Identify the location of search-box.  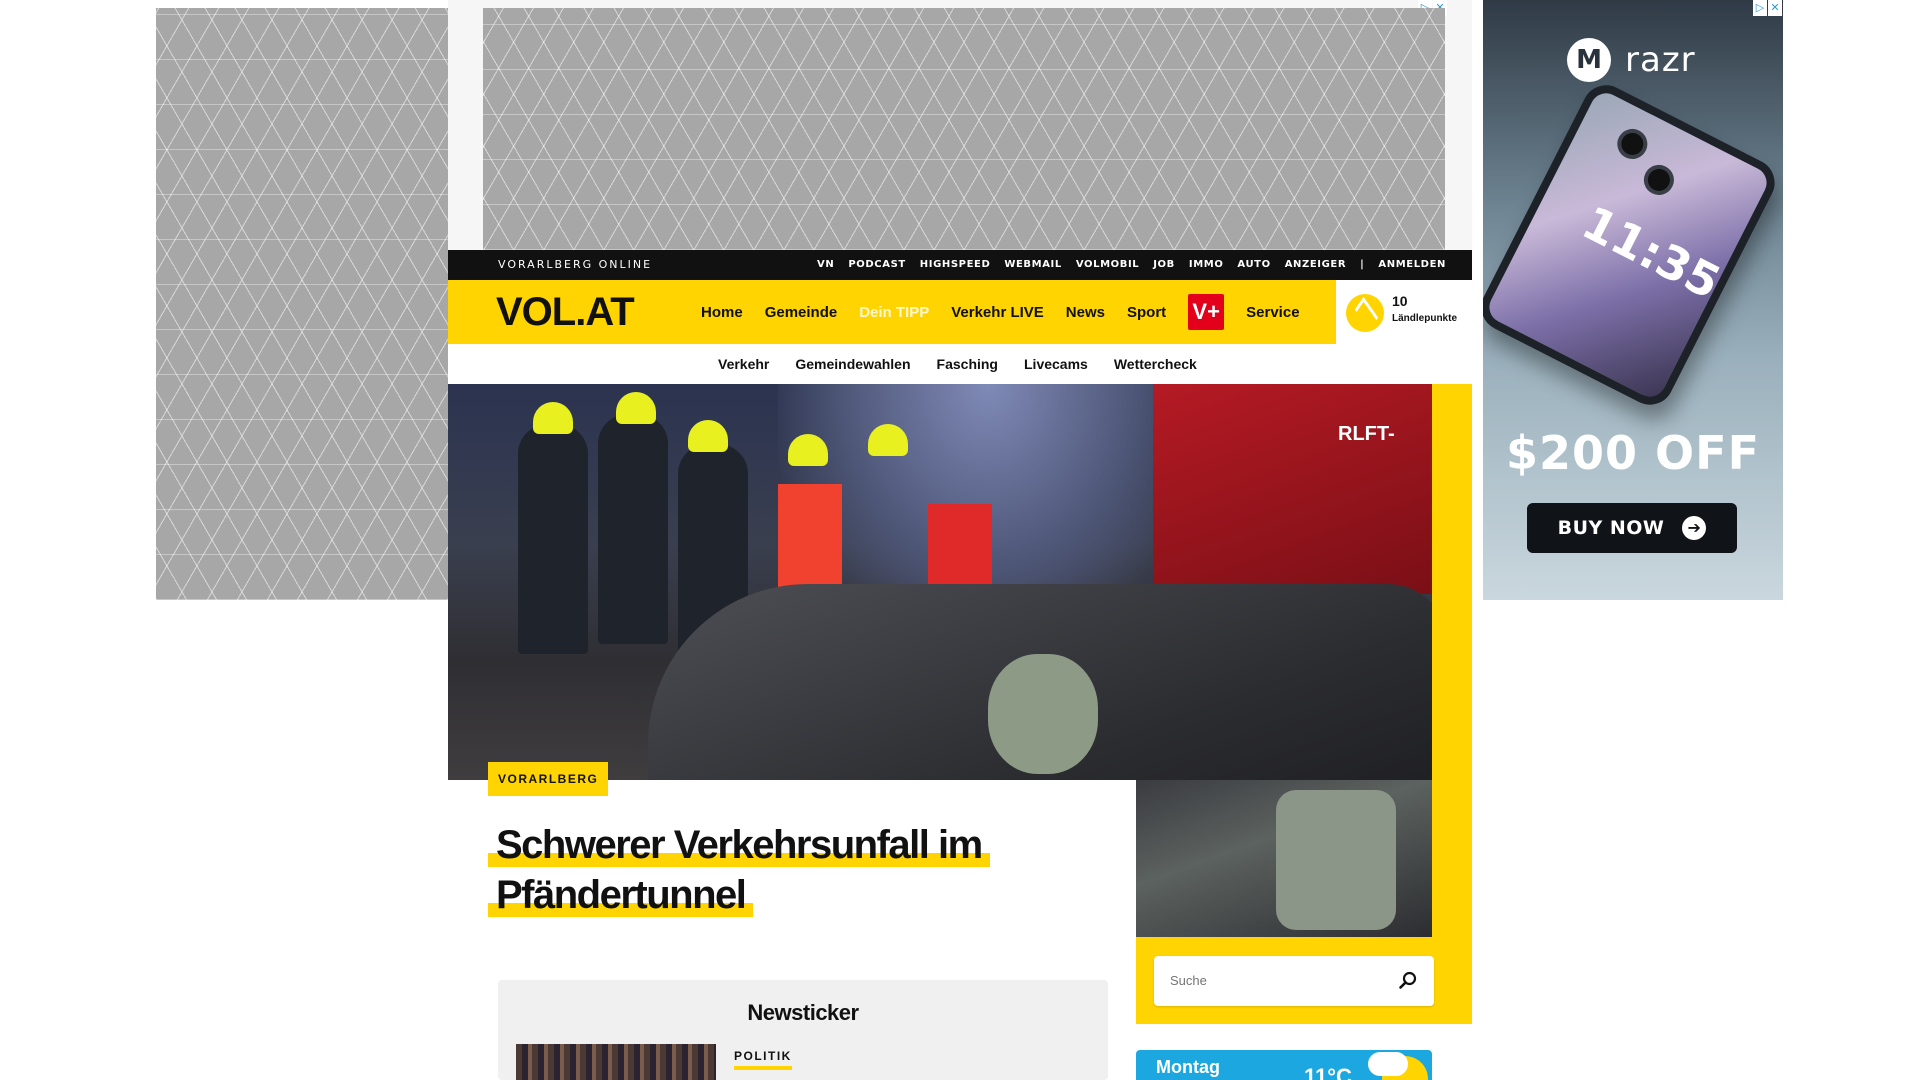
(1294, 981).